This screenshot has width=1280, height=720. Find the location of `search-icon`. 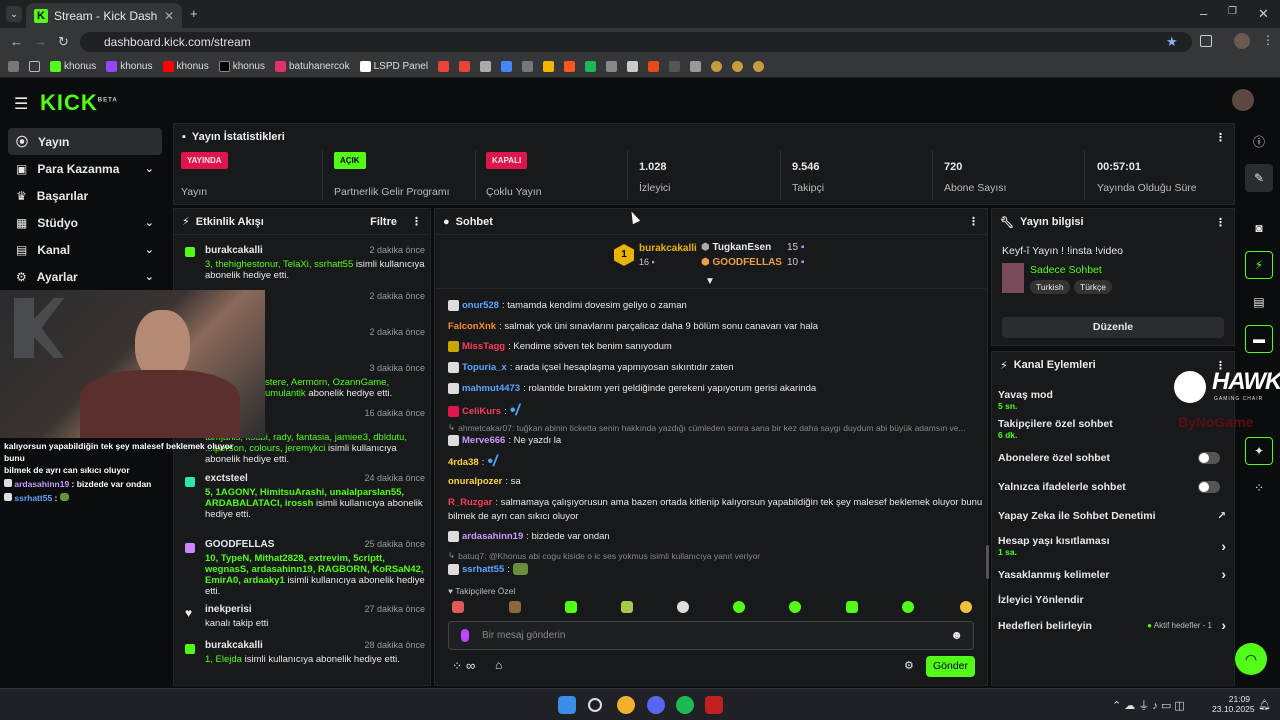

search-icon is located at coordinates (595, 705).